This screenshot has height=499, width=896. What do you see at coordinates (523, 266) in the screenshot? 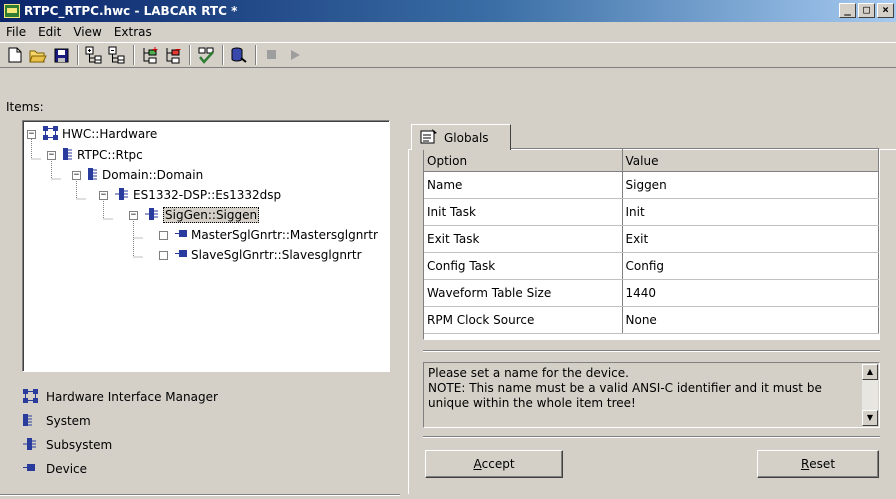
I see `option-cell: Config Task` at bounding box center [523, 266].